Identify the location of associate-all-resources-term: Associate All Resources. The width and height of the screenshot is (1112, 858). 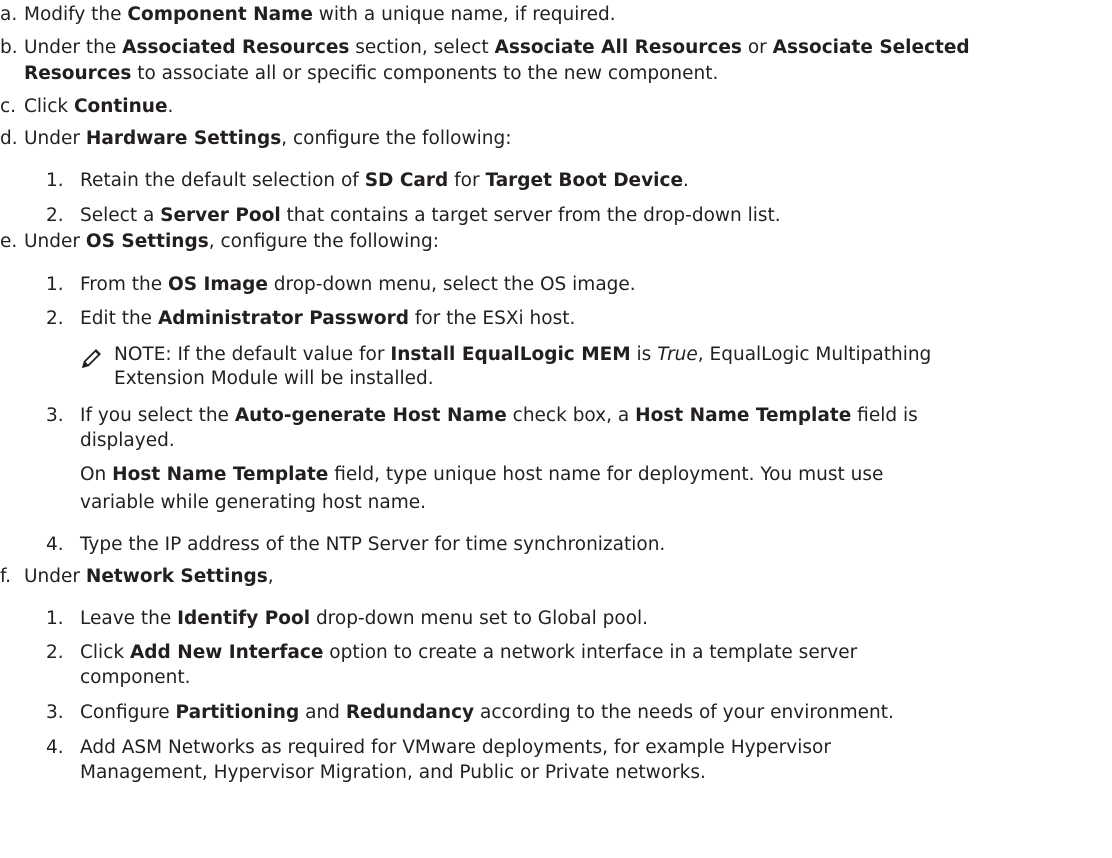
(618, 47).